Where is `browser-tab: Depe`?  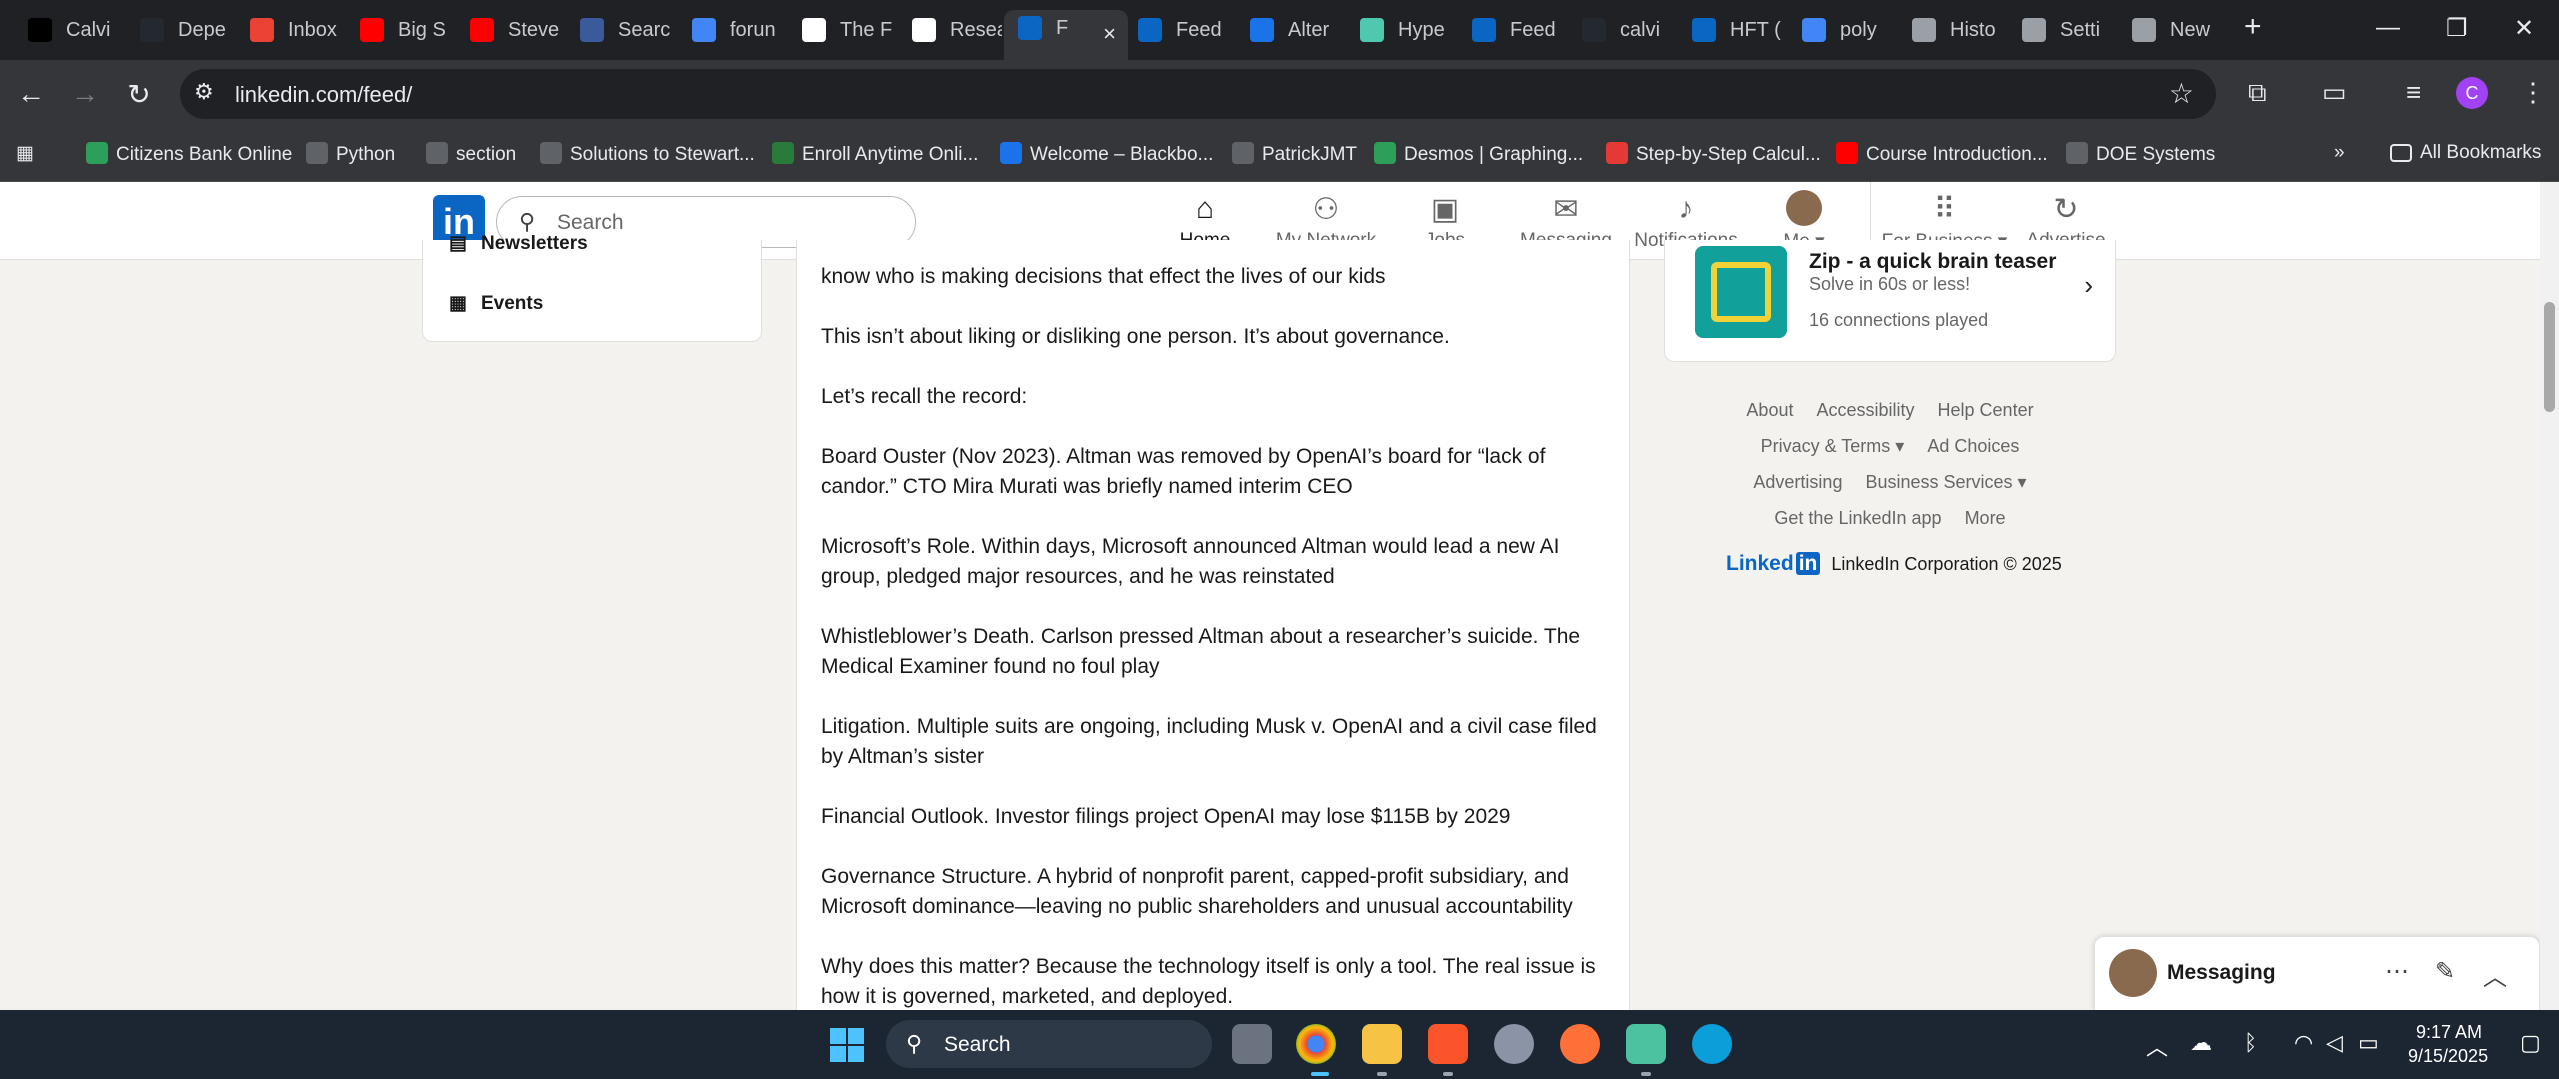 browser-tab: Depe is located at coordinates (192, 30).